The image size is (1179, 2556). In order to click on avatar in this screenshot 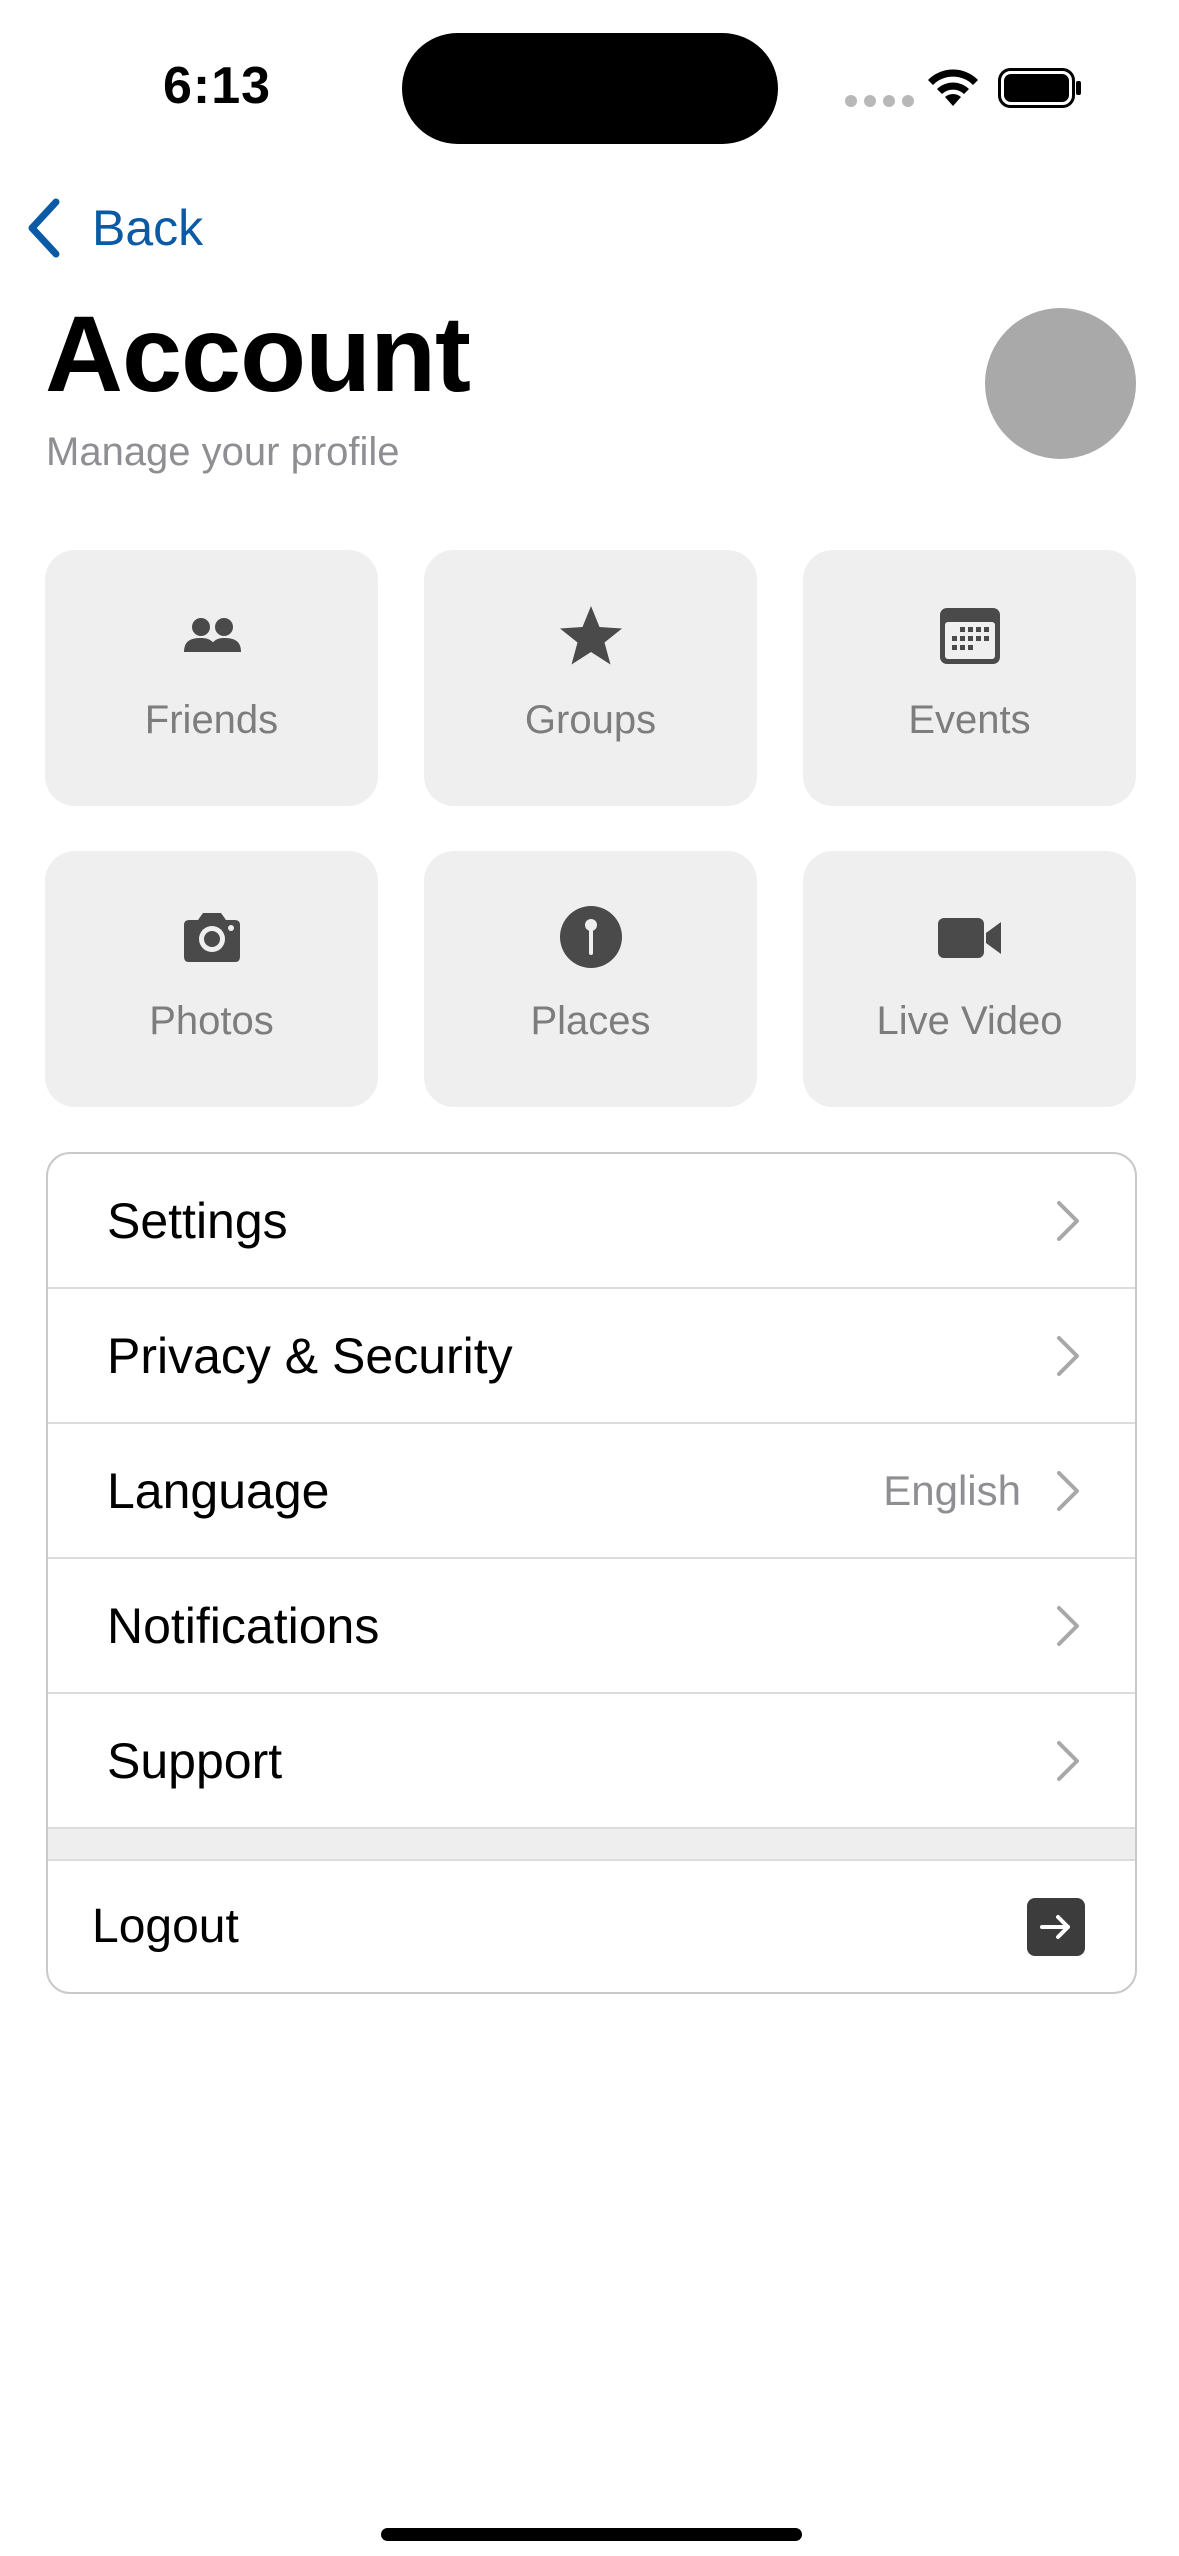, I will do `click(1060, 383)`.